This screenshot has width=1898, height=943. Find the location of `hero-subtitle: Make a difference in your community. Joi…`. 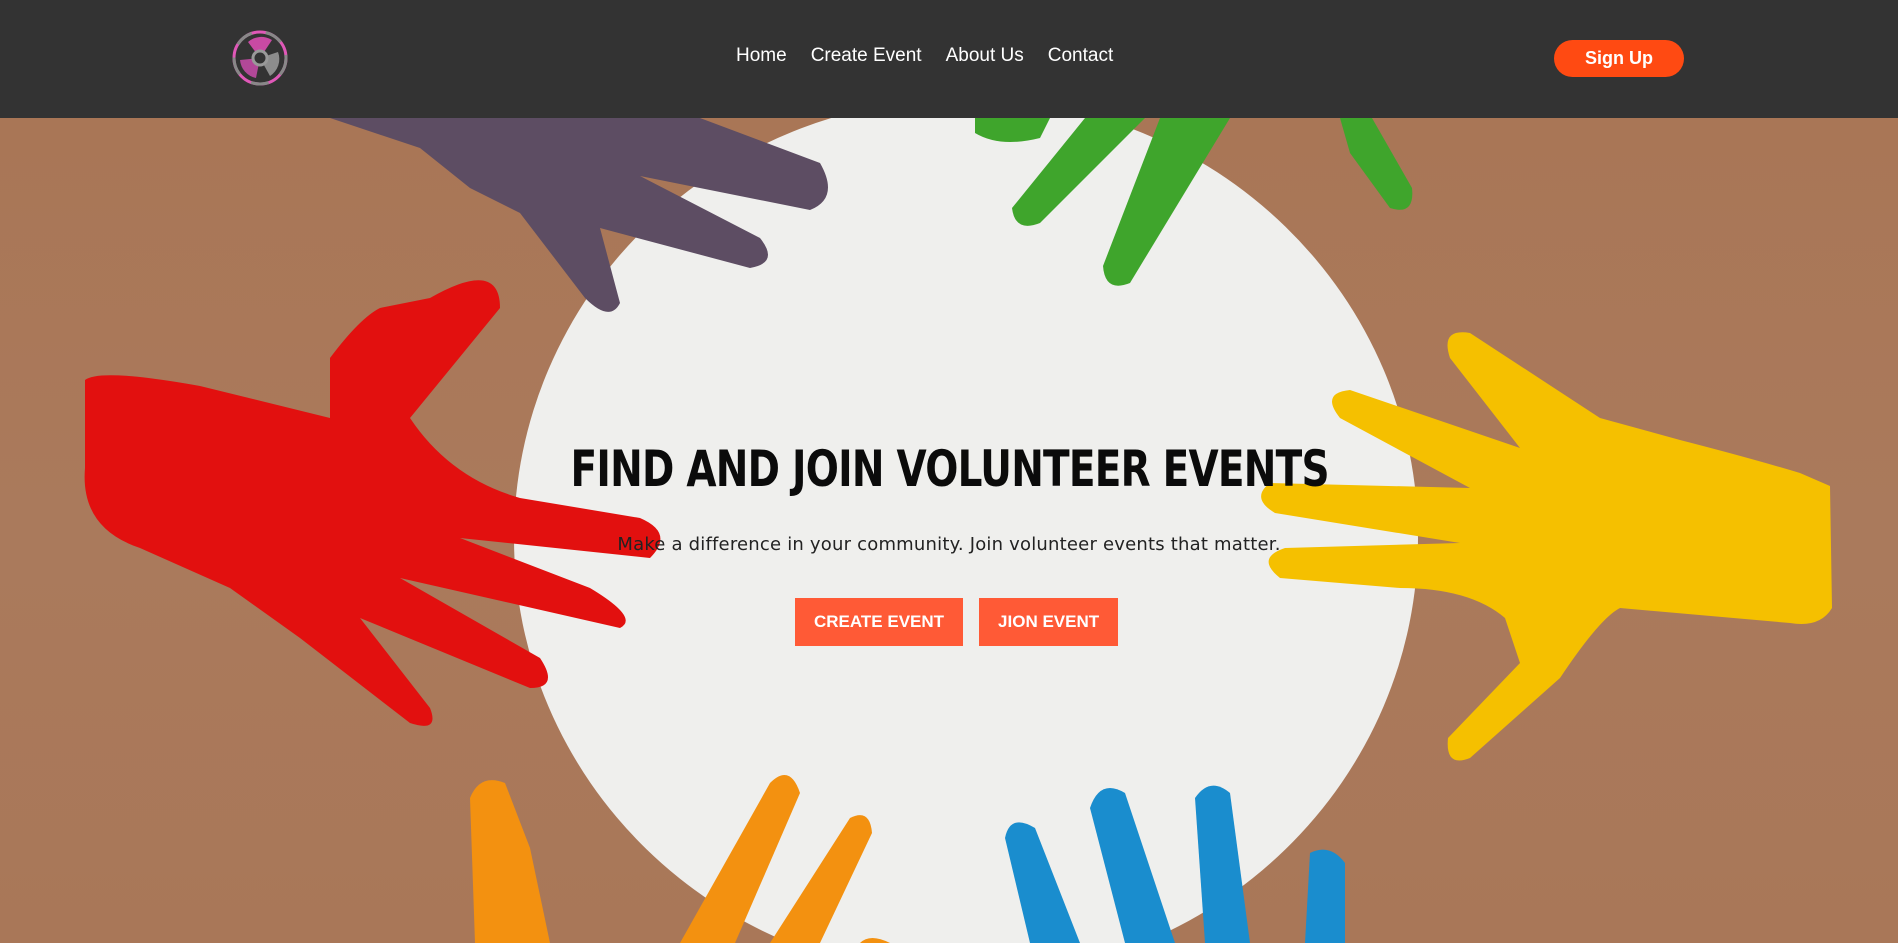

hero-subtitle: Make a difference in your community. Joi… is located at coordinates (949, 544).